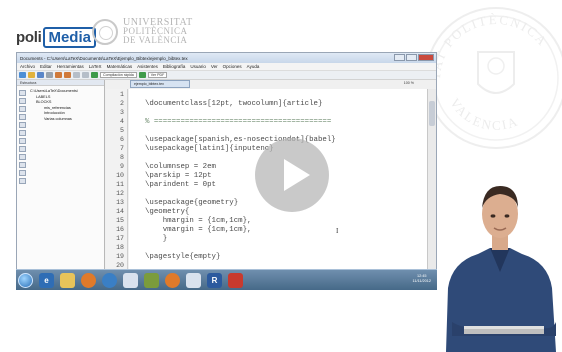 The image size is (562, 352). What do you see at coordinates (157, 75) in the screenshot?
I see `view-pdf-select: Ver PDF` at bounding box center [157, 75].